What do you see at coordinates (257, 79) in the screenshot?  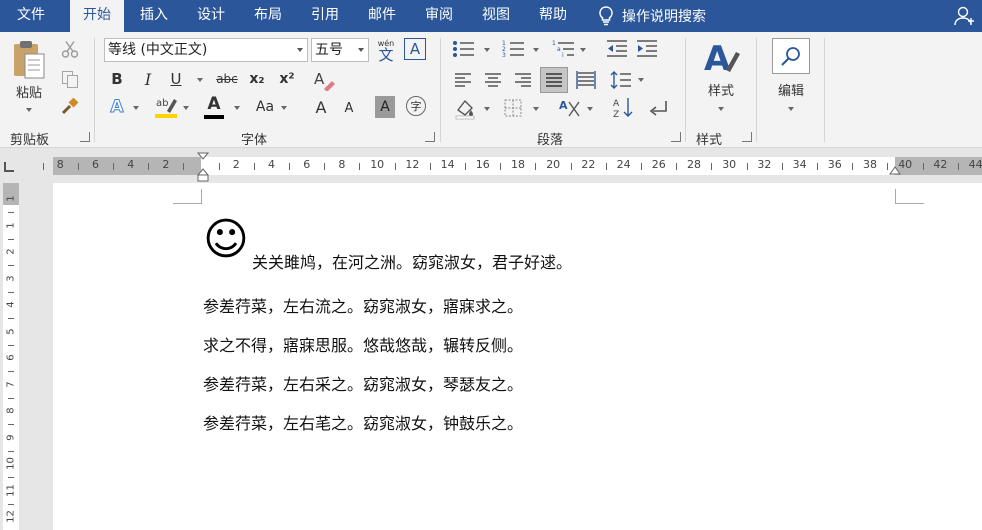 I see `subscript-button: x₂` at bounding box center [257, 79].